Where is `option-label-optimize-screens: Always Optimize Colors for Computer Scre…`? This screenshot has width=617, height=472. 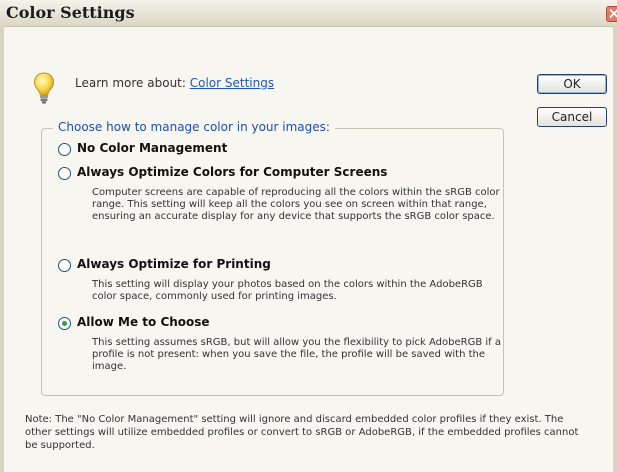
option-label-optimize-screens: Always Optimize Colors for Computer Scre… is located at coordinates (232, 172).